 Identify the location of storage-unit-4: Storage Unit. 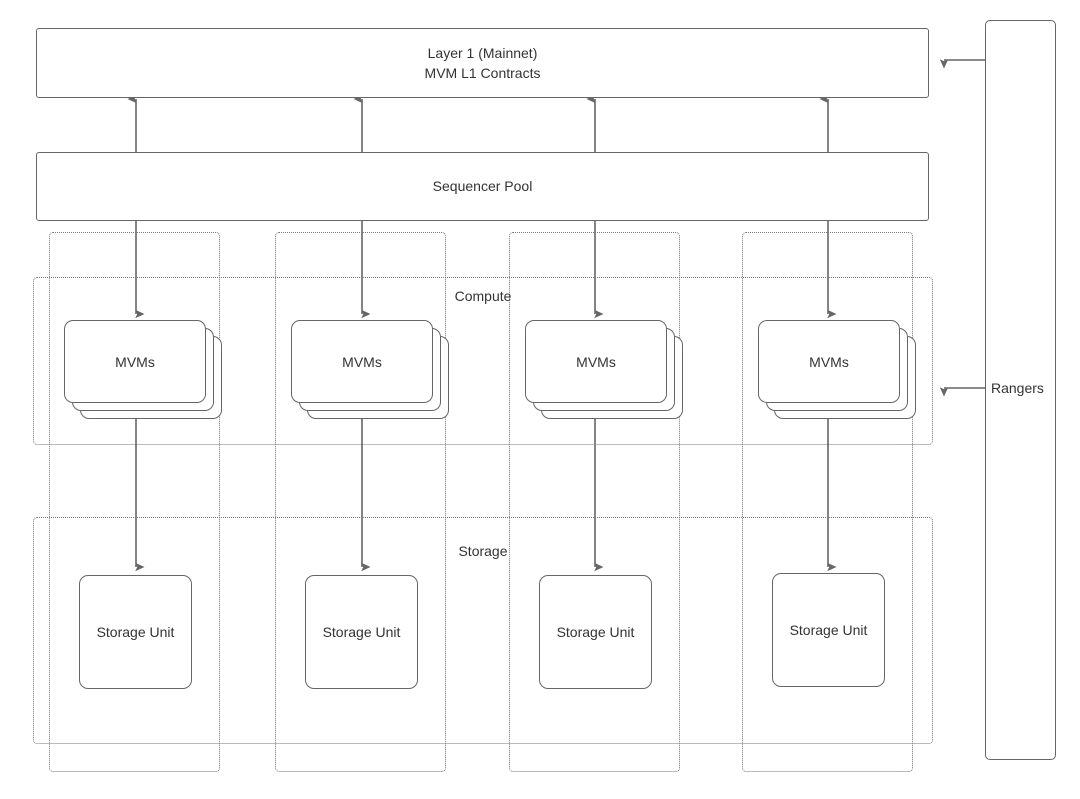
(828, 630).